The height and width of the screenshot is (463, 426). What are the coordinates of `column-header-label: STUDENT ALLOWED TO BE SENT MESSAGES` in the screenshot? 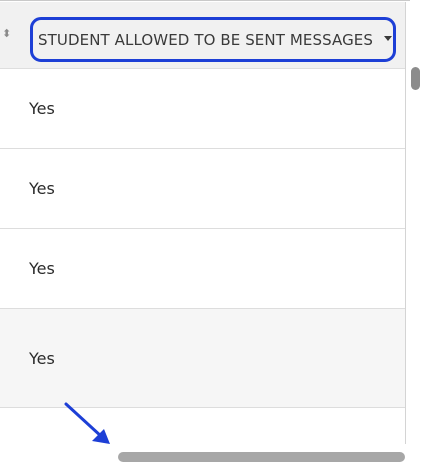 It's located at (206, 39).